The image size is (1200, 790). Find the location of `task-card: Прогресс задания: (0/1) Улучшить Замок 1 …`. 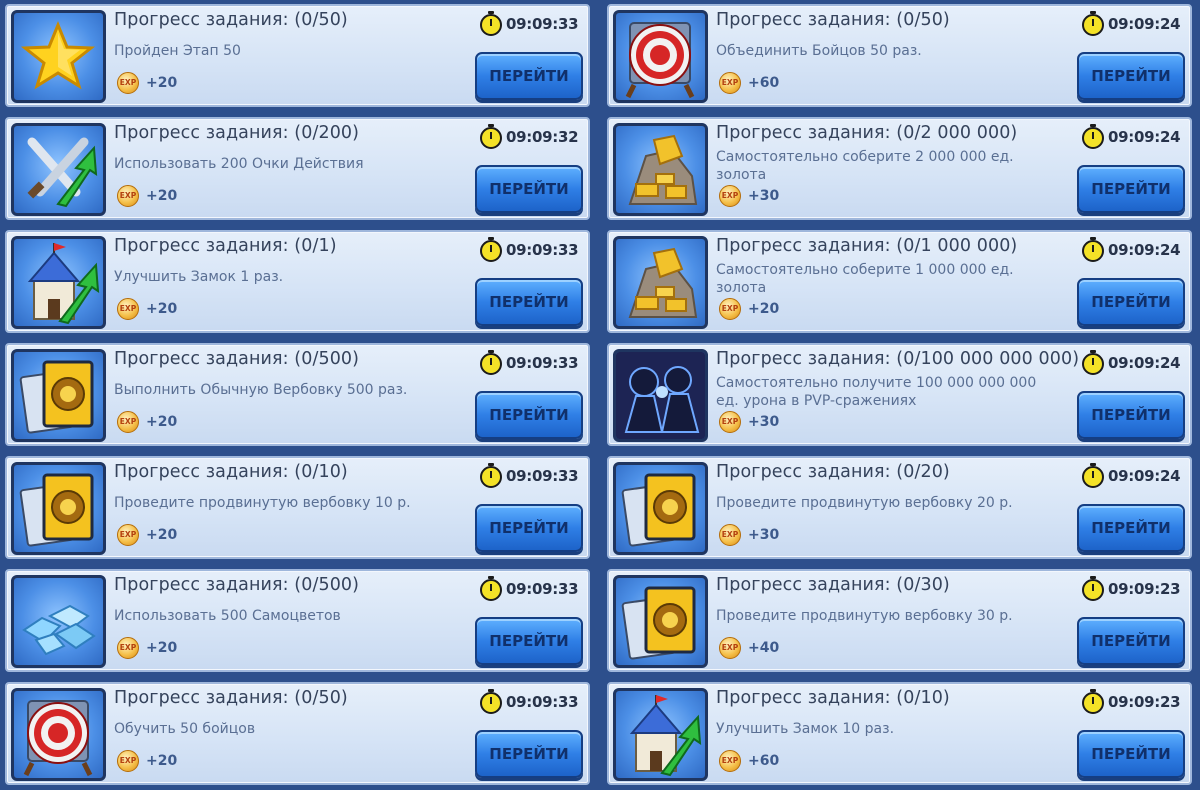

task-card: Прогресс задания: (0/1) Улучшить Замок 1 … is located at coordinates (297, 281).